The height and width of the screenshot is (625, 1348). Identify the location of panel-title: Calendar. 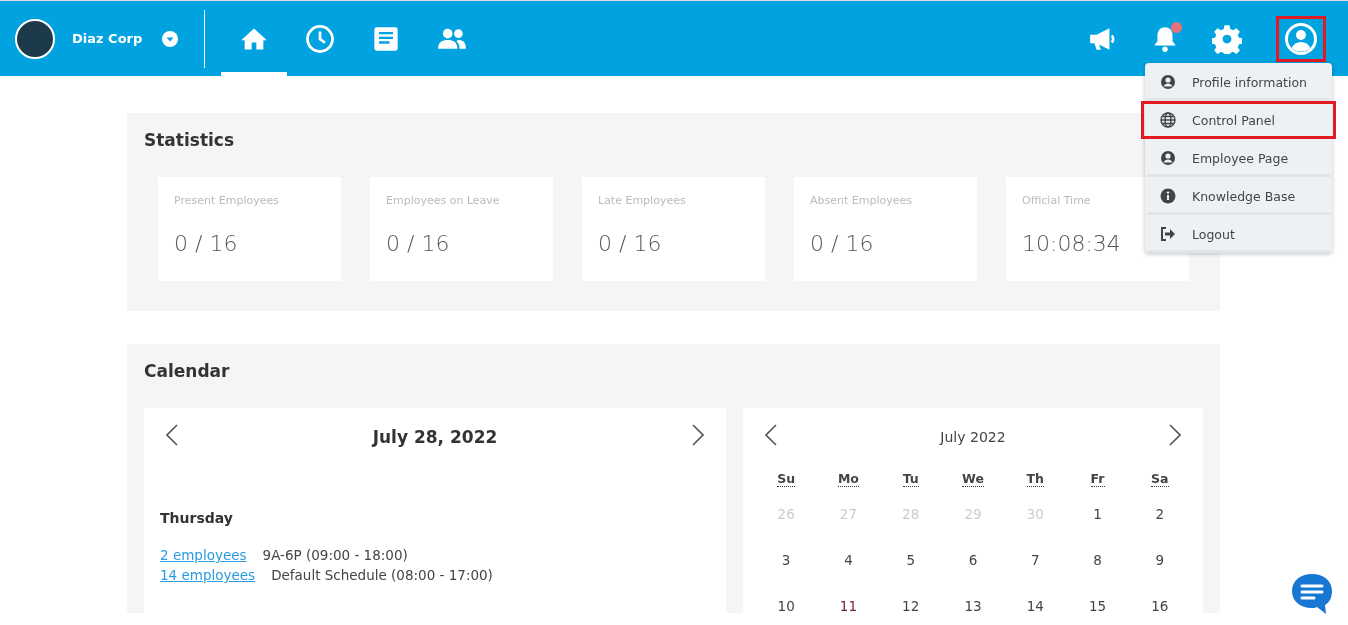
(187, 371).